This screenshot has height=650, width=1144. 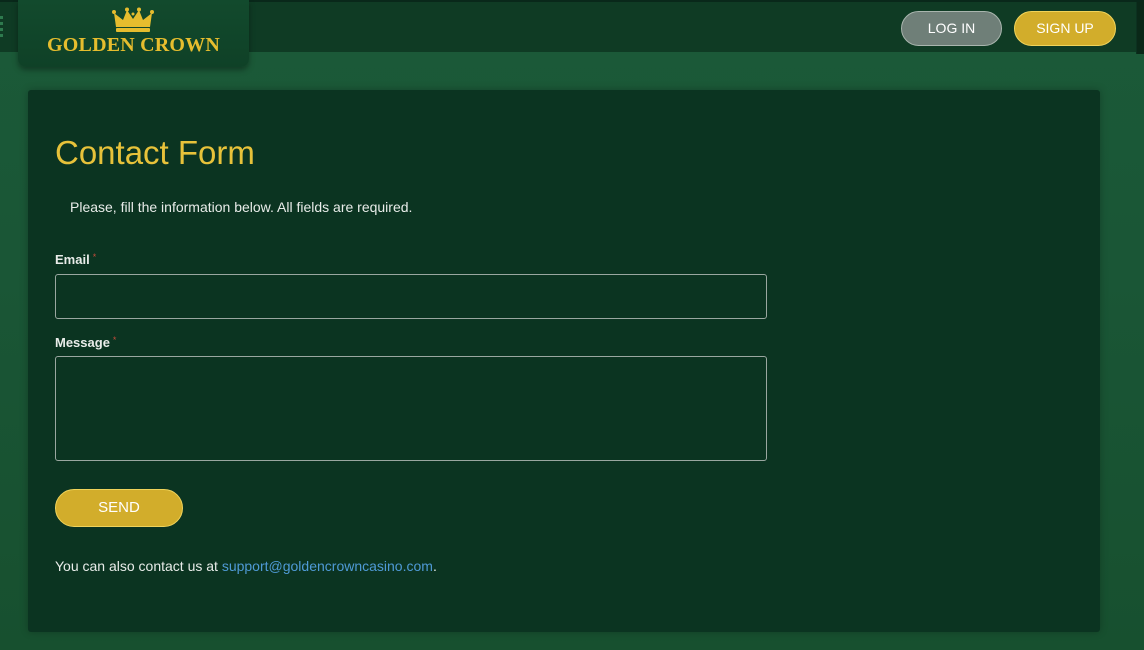 What do you see at coordinates (1, 28) in the screenshot?
I see `menu-edge-icon` at bounding box center [1, 28].